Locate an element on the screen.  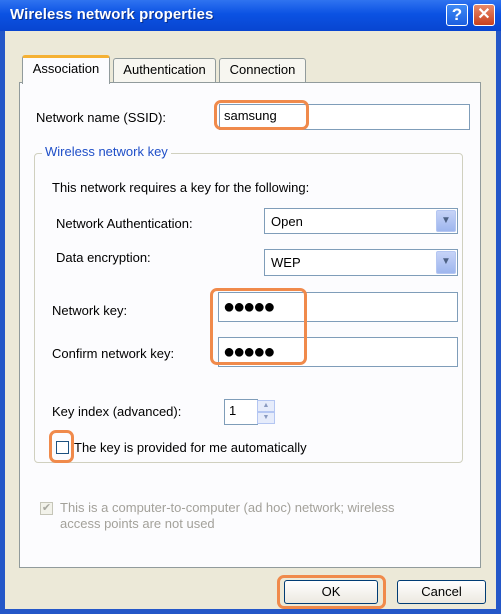
key-index-spinner: ▲ ▼ is located at coordinates (266, 412).